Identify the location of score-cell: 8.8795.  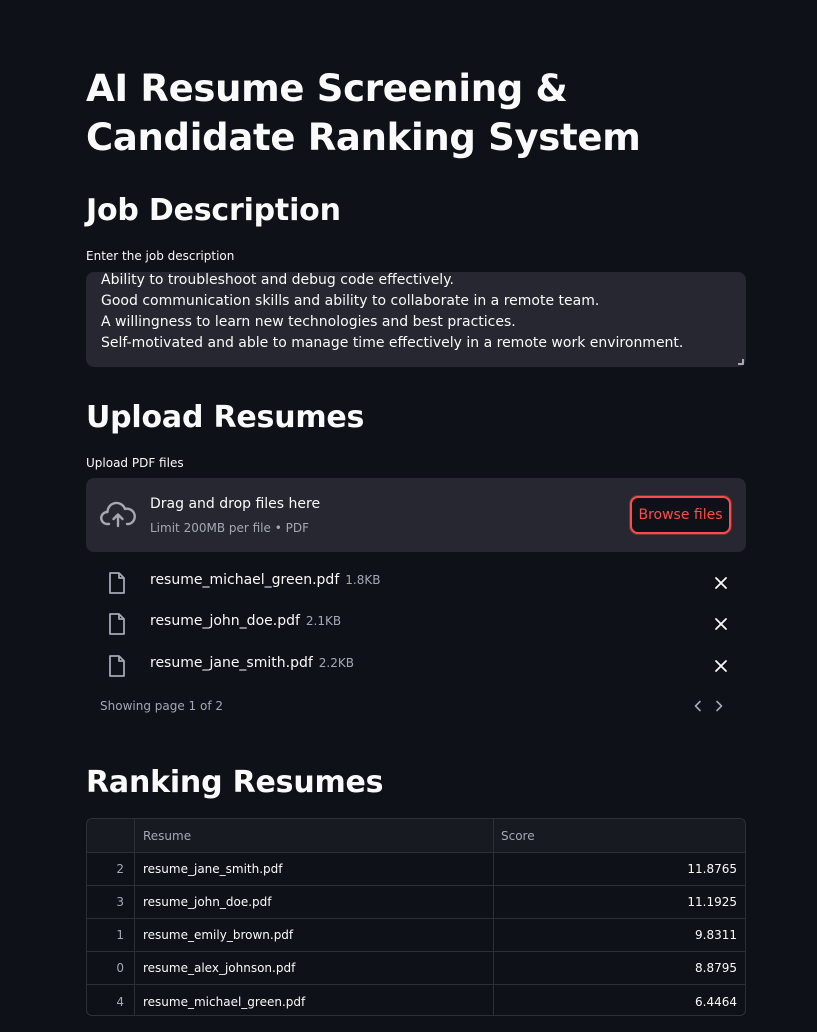
(619, 968).